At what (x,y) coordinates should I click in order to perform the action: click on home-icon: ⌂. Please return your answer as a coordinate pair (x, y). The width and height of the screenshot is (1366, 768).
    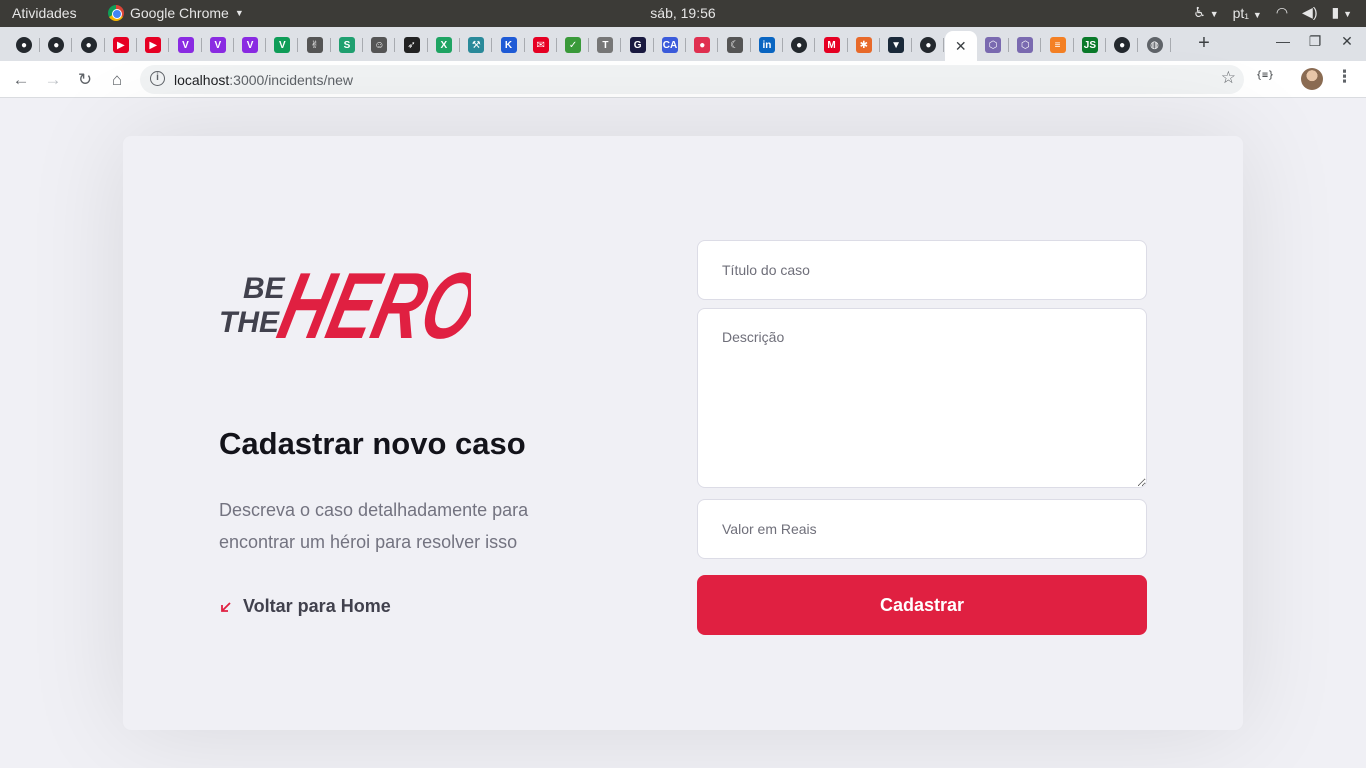
    Looking at the image, I should click on (117, 80).